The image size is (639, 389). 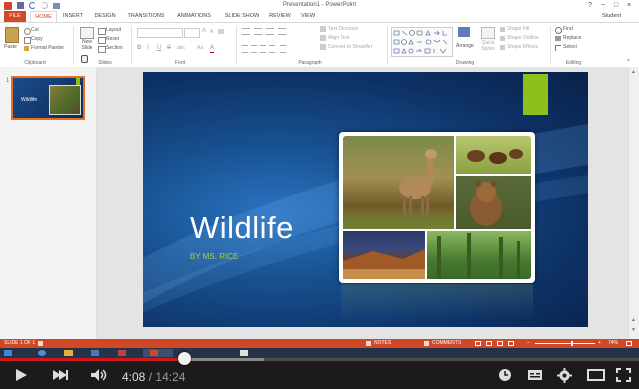 I want to click on settings-gear-icon, so click(x=564, y=378).